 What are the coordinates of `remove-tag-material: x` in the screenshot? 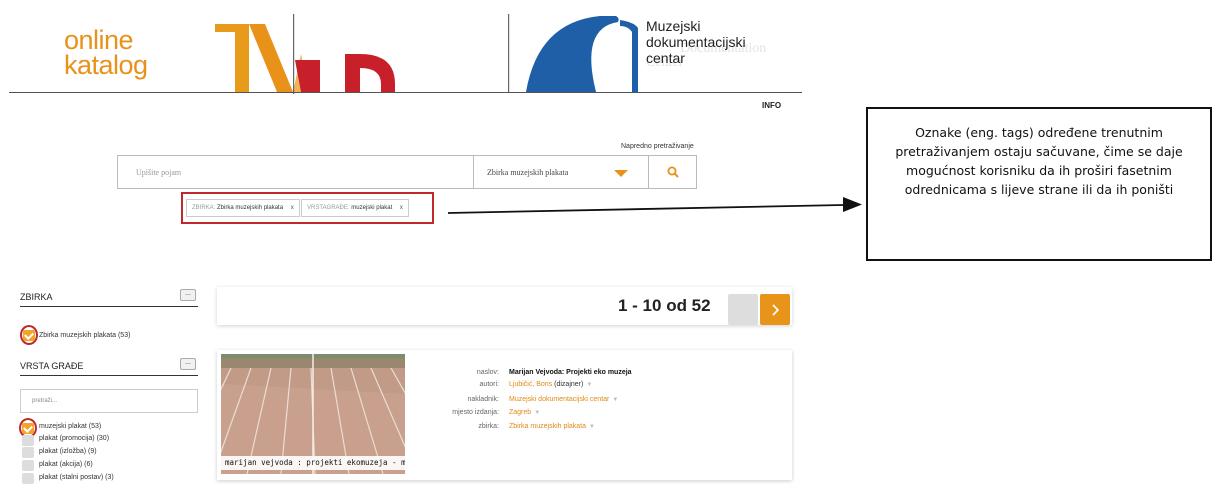 It's located at (401, 208).